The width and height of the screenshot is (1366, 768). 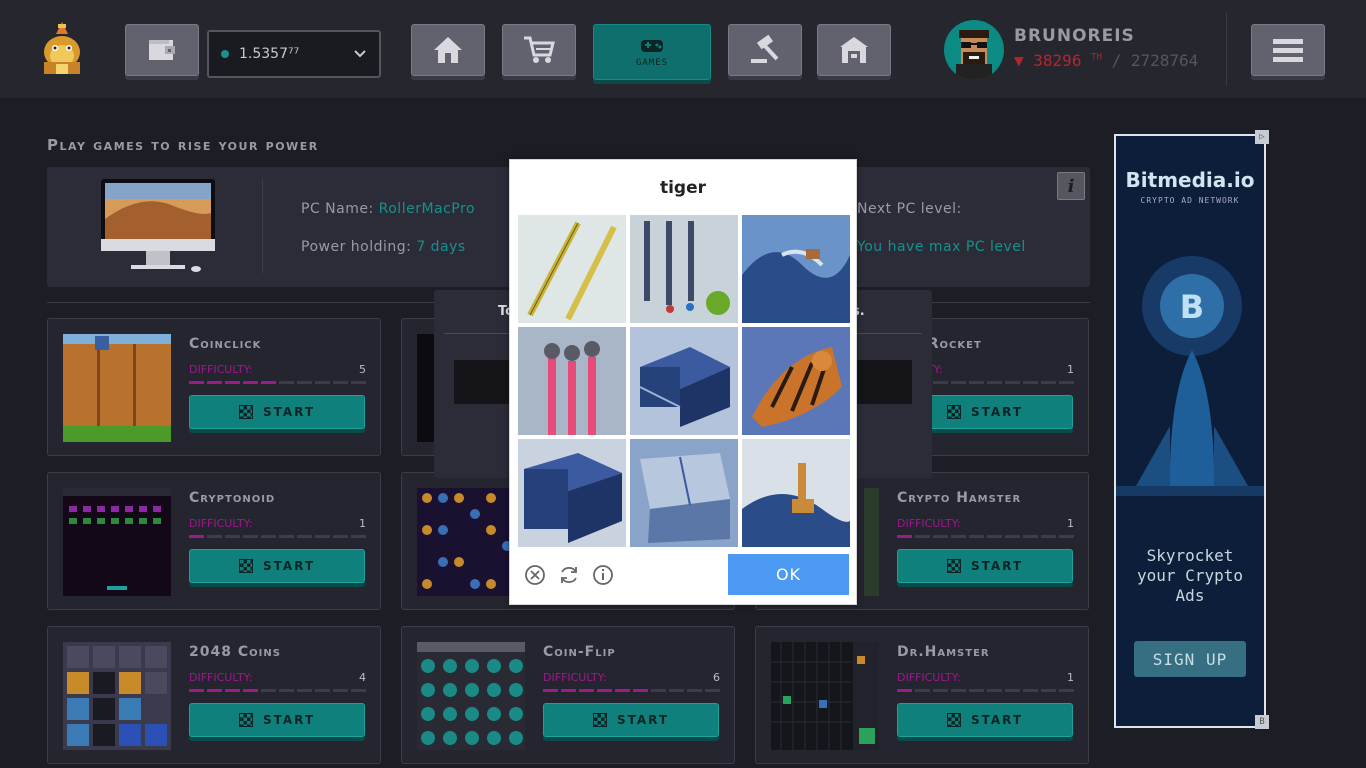 What do you see at coordinates (854, 50) in the screenshot?
I see `bank-button` at bounding box center [854, 50].